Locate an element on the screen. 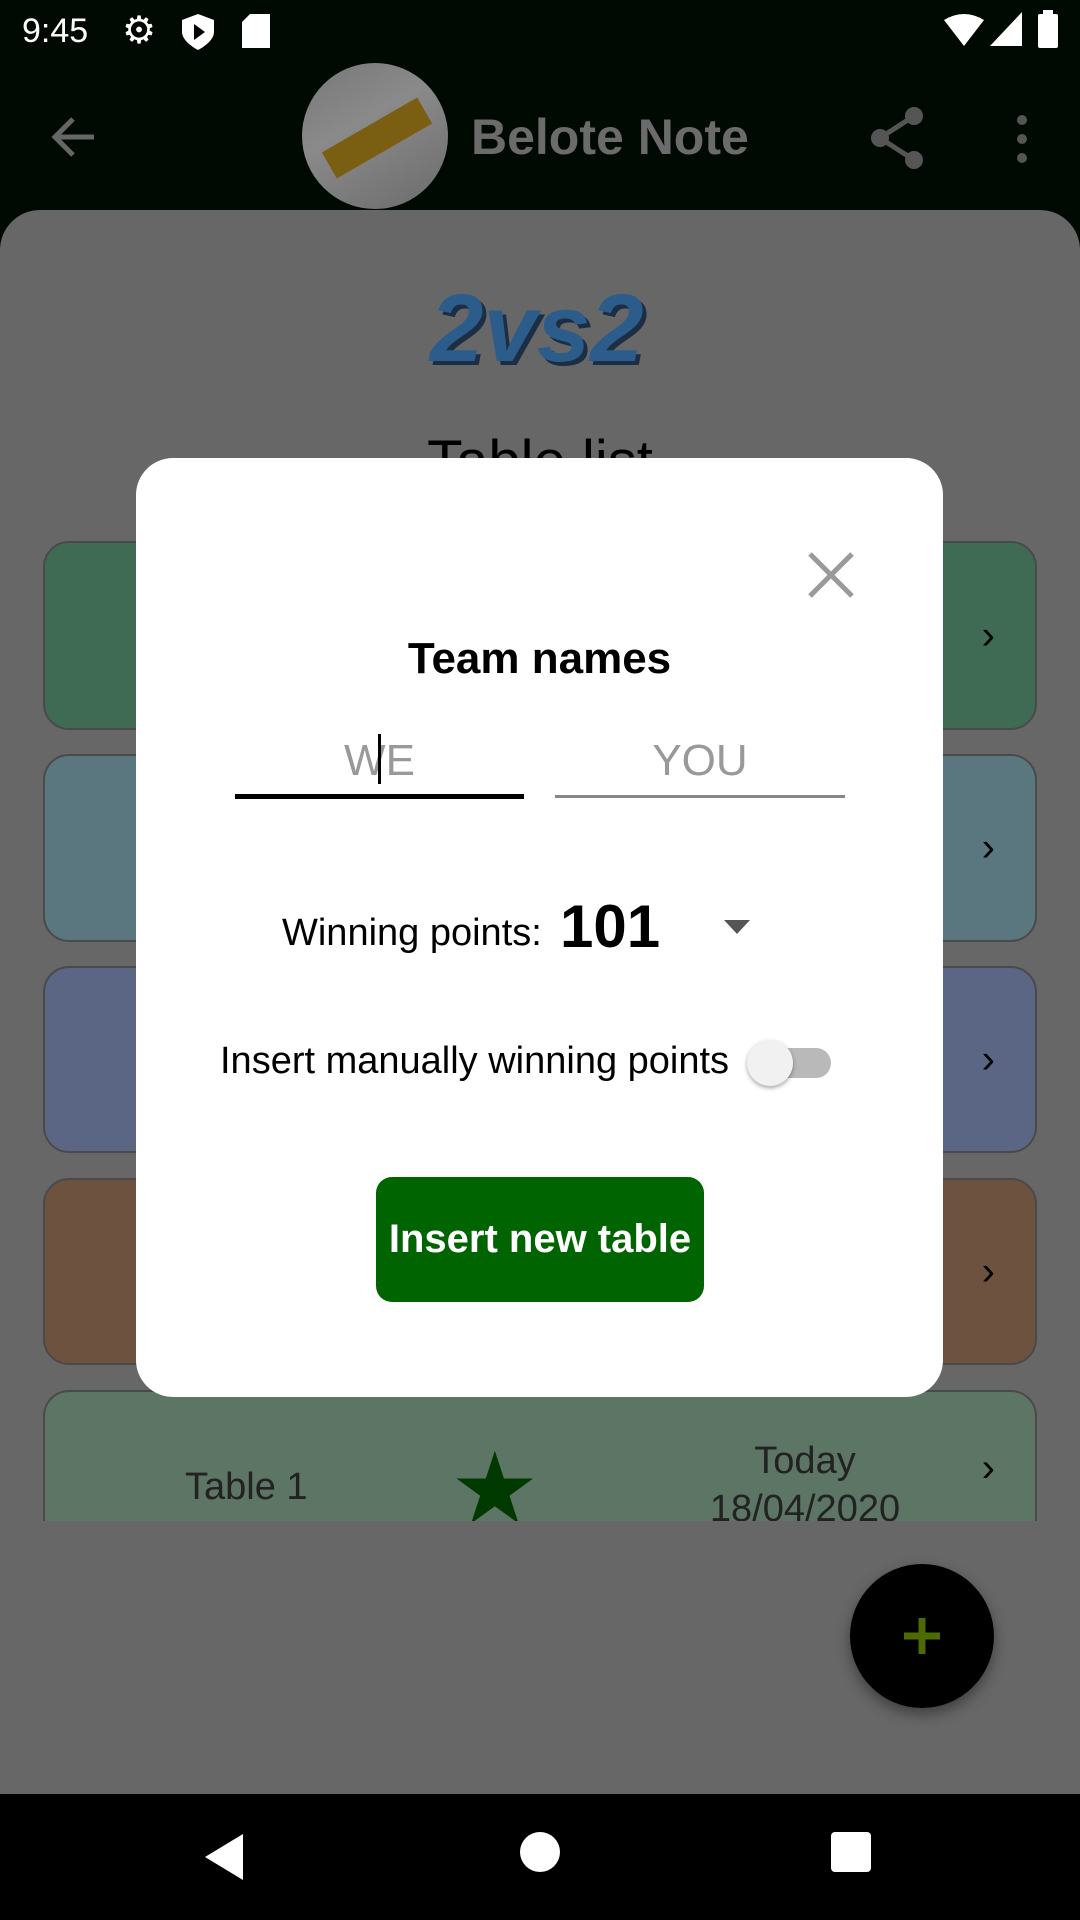 The height and width of the screenshot is (1920, 1080). star-icon: ★ is located at coordinates (495, 1477).